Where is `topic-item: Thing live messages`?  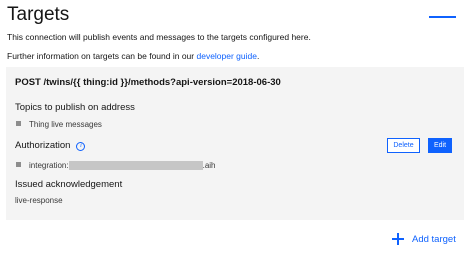 topic-item: Thing live messages is located at coordinates (59, 124).